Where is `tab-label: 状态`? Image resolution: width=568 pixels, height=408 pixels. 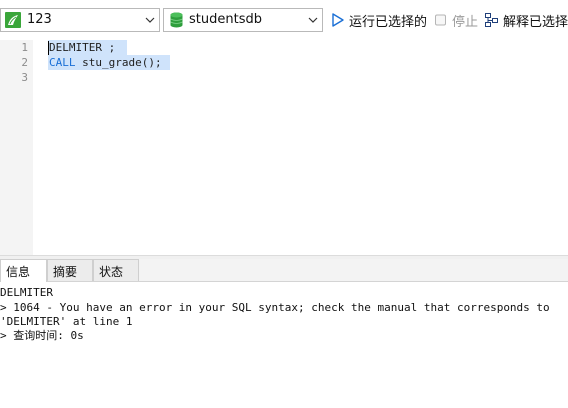 tab-label: 状态 is located at coordinates (111, 272).